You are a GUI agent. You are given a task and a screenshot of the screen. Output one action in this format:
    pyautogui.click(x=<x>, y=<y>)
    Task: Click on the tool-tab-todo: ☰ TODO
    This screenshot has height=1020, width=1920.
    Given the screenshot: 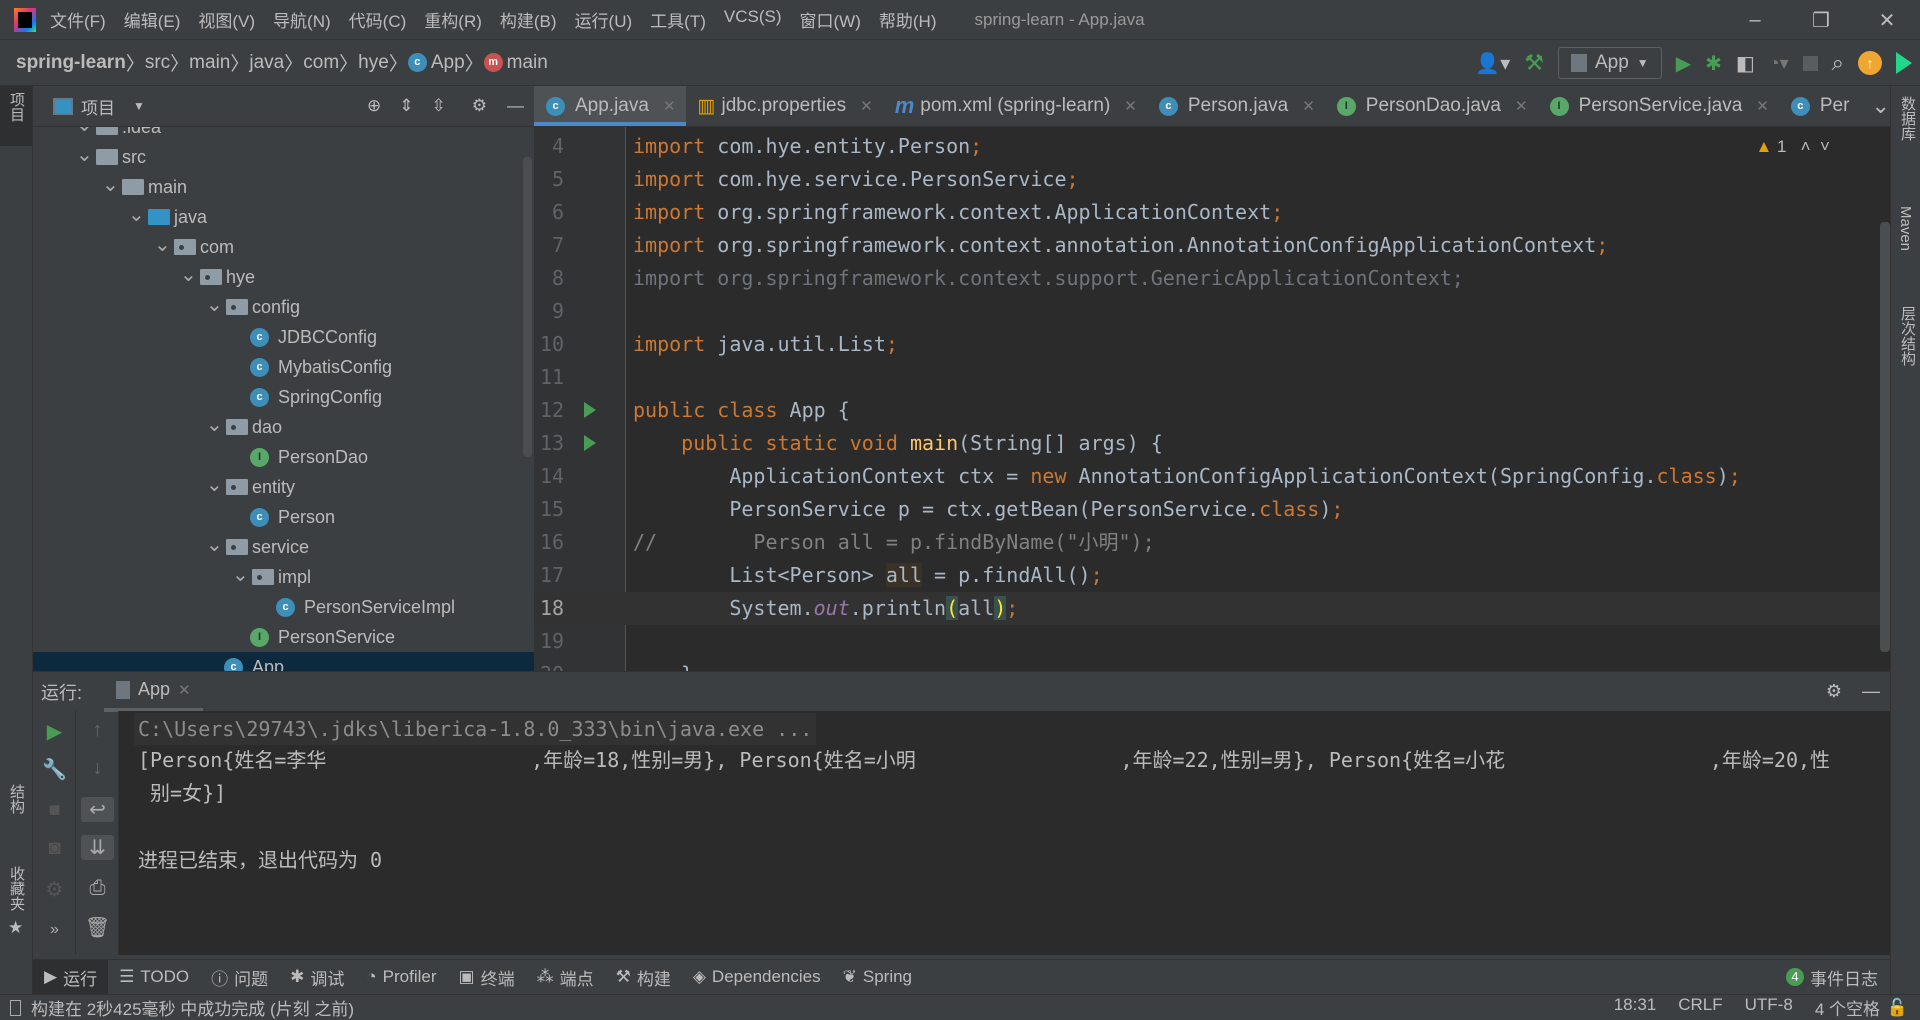 What is the action you would take?
    pyautogui.click(x=154, y=977)
    